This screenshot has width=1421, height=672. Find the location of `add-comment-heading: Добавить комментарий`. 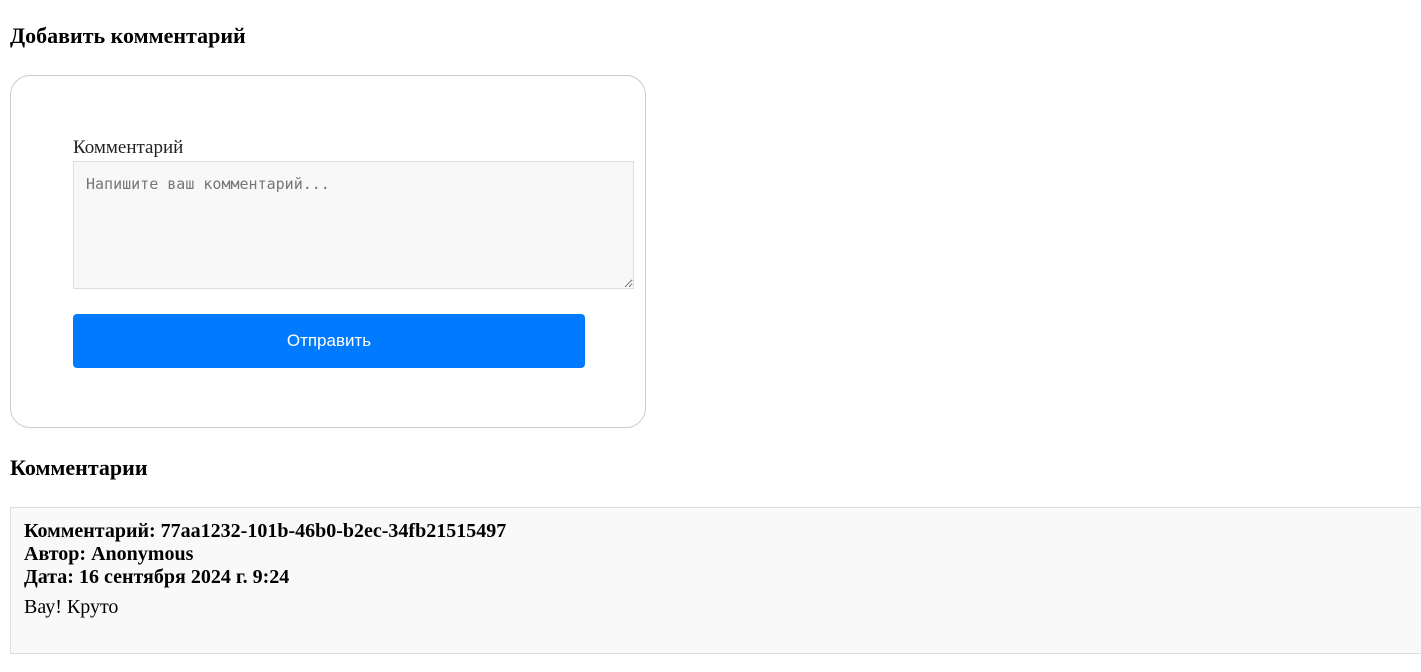

add-comment-heading: Добавить комментарий is located at coordinates (128, 35).